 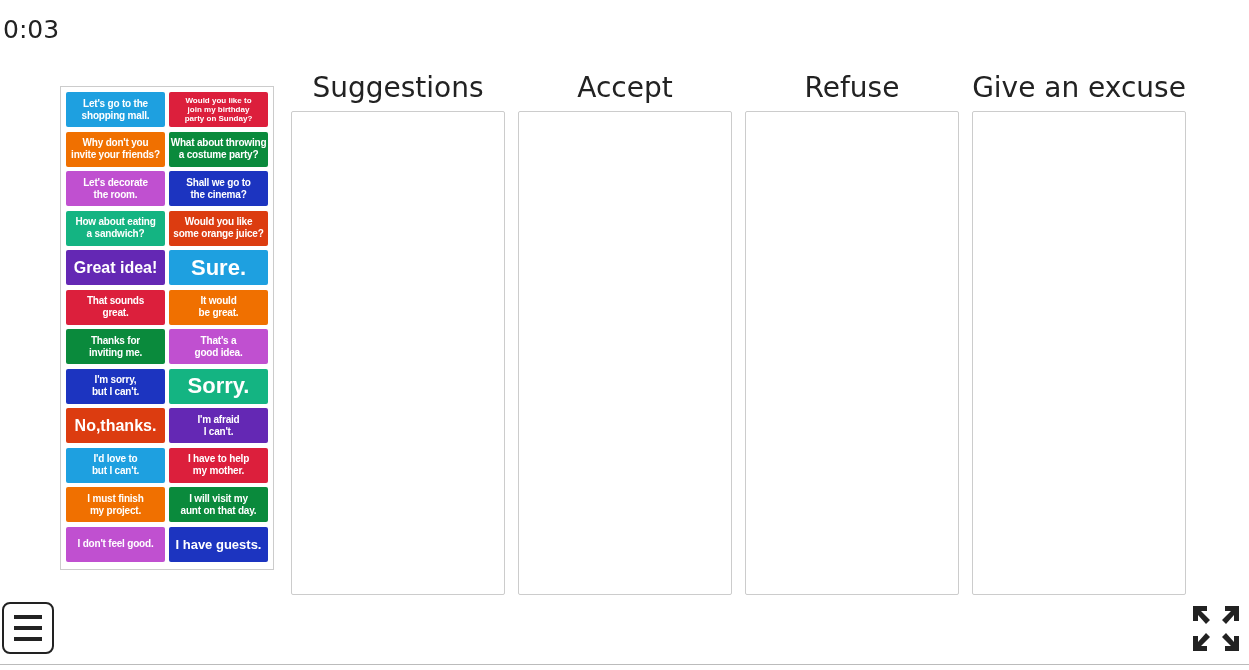 What do you see at coordinates (115, 149) in the screenshot?
I see `phrase-card: Why don't you invite your friends?` at bounding box center [115, 149].